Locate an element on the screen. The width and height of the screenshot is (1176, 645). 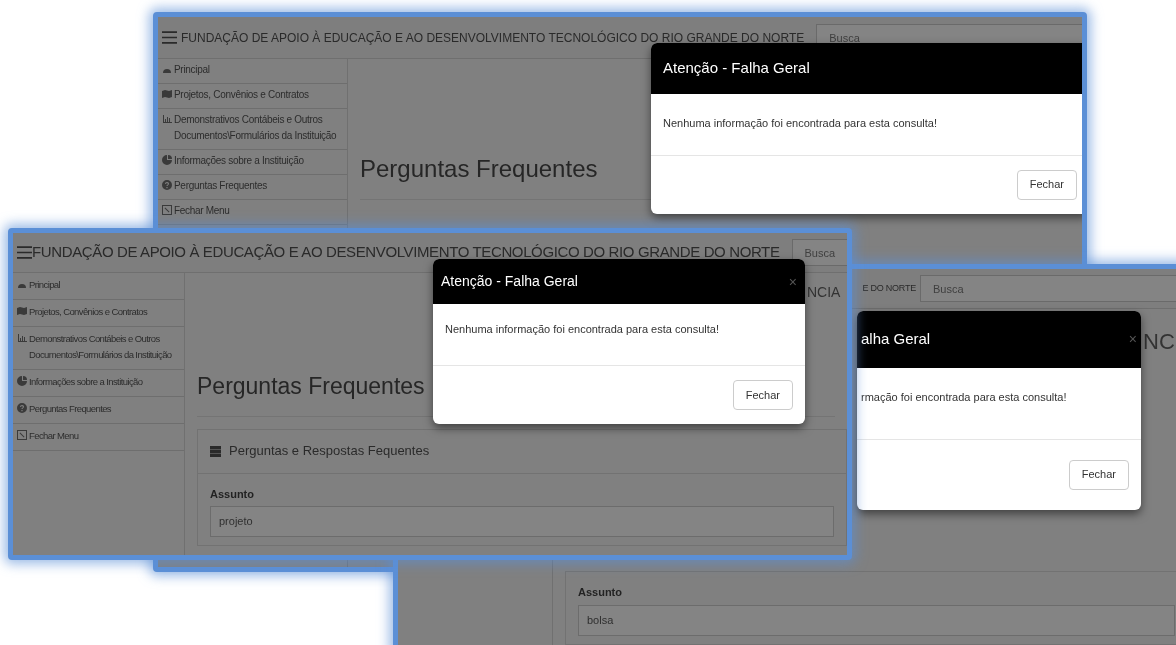
site-title: E DO NORTE is located at coordinates (889, 288).